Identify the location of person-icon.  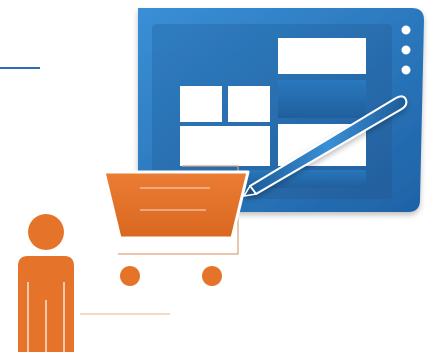
(46, 283).